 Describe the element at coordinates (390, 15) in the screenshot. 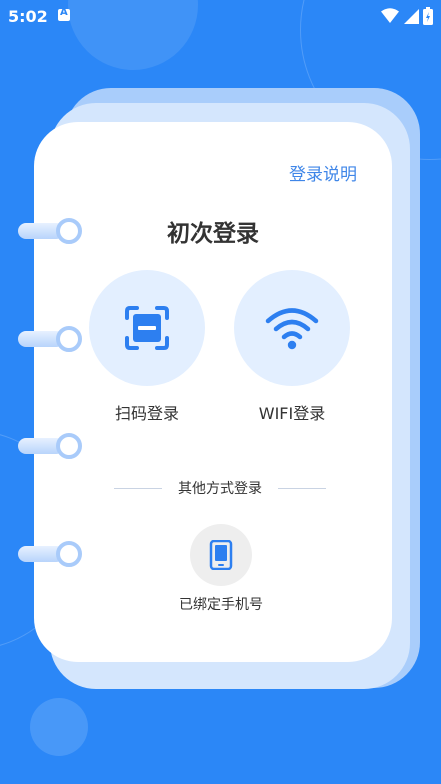

I see `wifi-signal-icon` at that location.